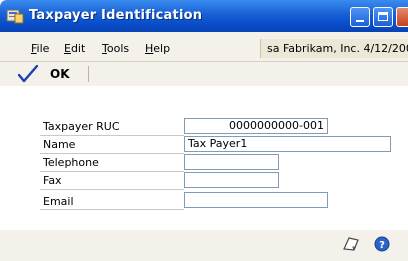 The width and height of the screenshot is (408, 261). I want to click on menu-edit: Edit, so click(74, 48).